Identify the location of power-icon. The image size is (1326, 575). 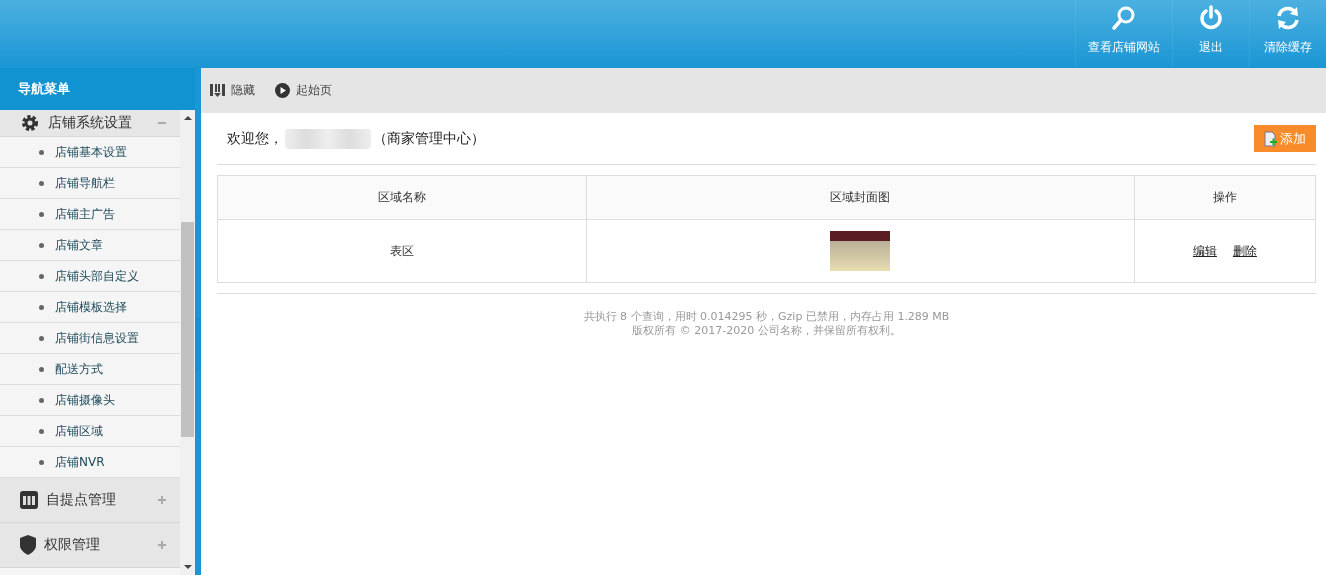
(1211, 18).